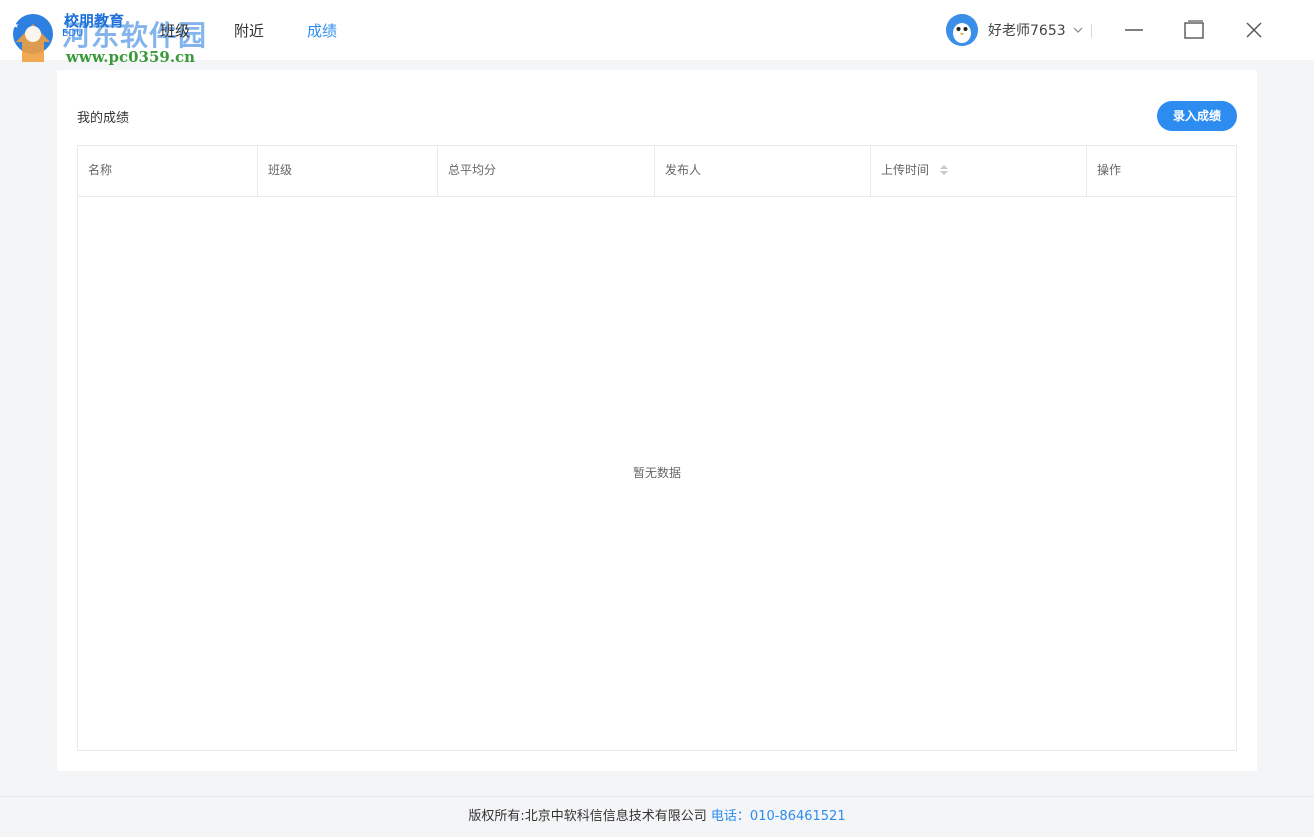 The image size is (1314, 837). What do you see at coordinates (1254, 30) in the screenshot?
I see `close-icon` at bounding box center [1254, 30].